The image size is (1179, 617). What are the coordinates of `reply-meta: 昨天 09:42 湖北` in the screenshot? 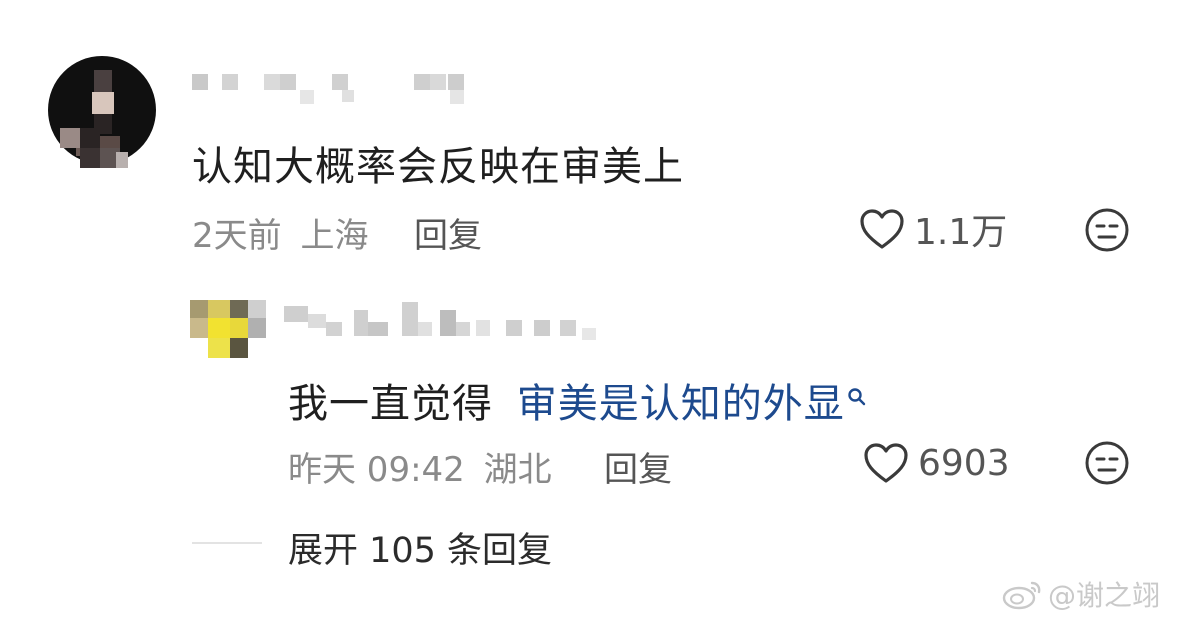 It's located at (420, 466).